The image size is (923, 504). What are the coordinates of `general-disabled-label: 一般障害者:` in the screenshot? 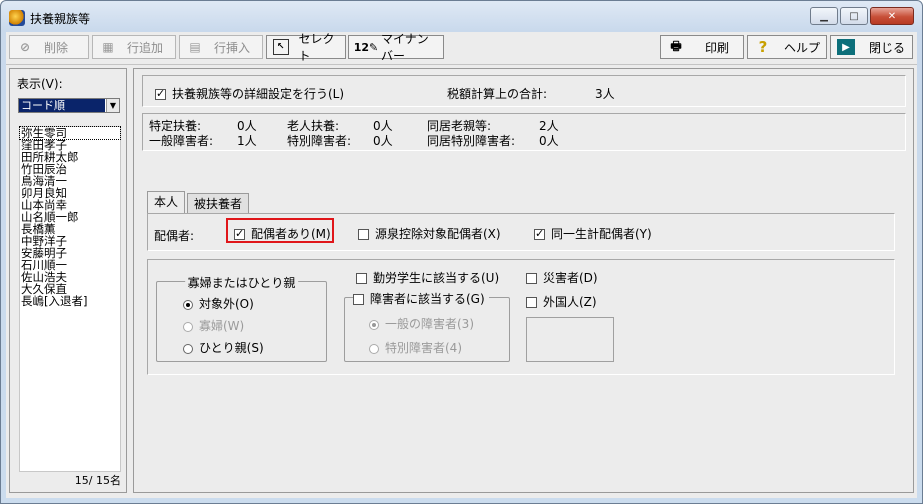 It's located at (181, 141).